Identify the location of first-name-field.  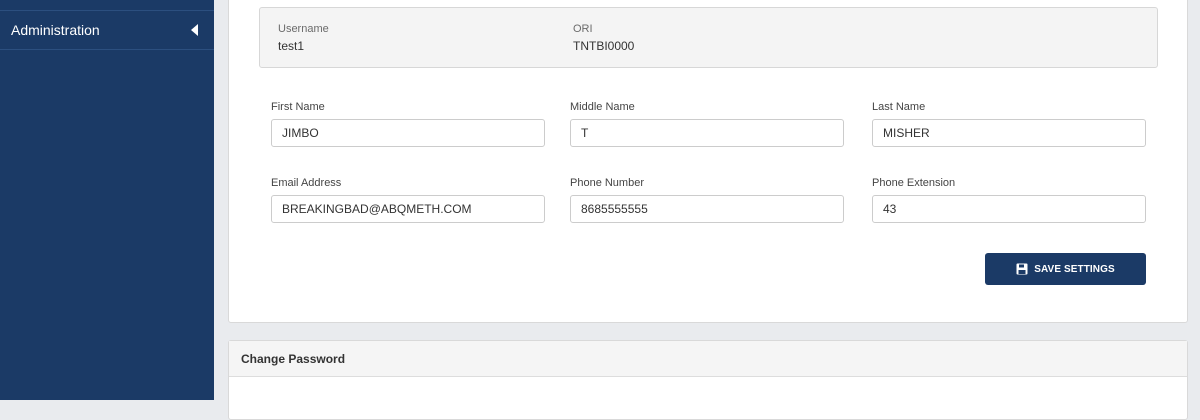
(408, 133).